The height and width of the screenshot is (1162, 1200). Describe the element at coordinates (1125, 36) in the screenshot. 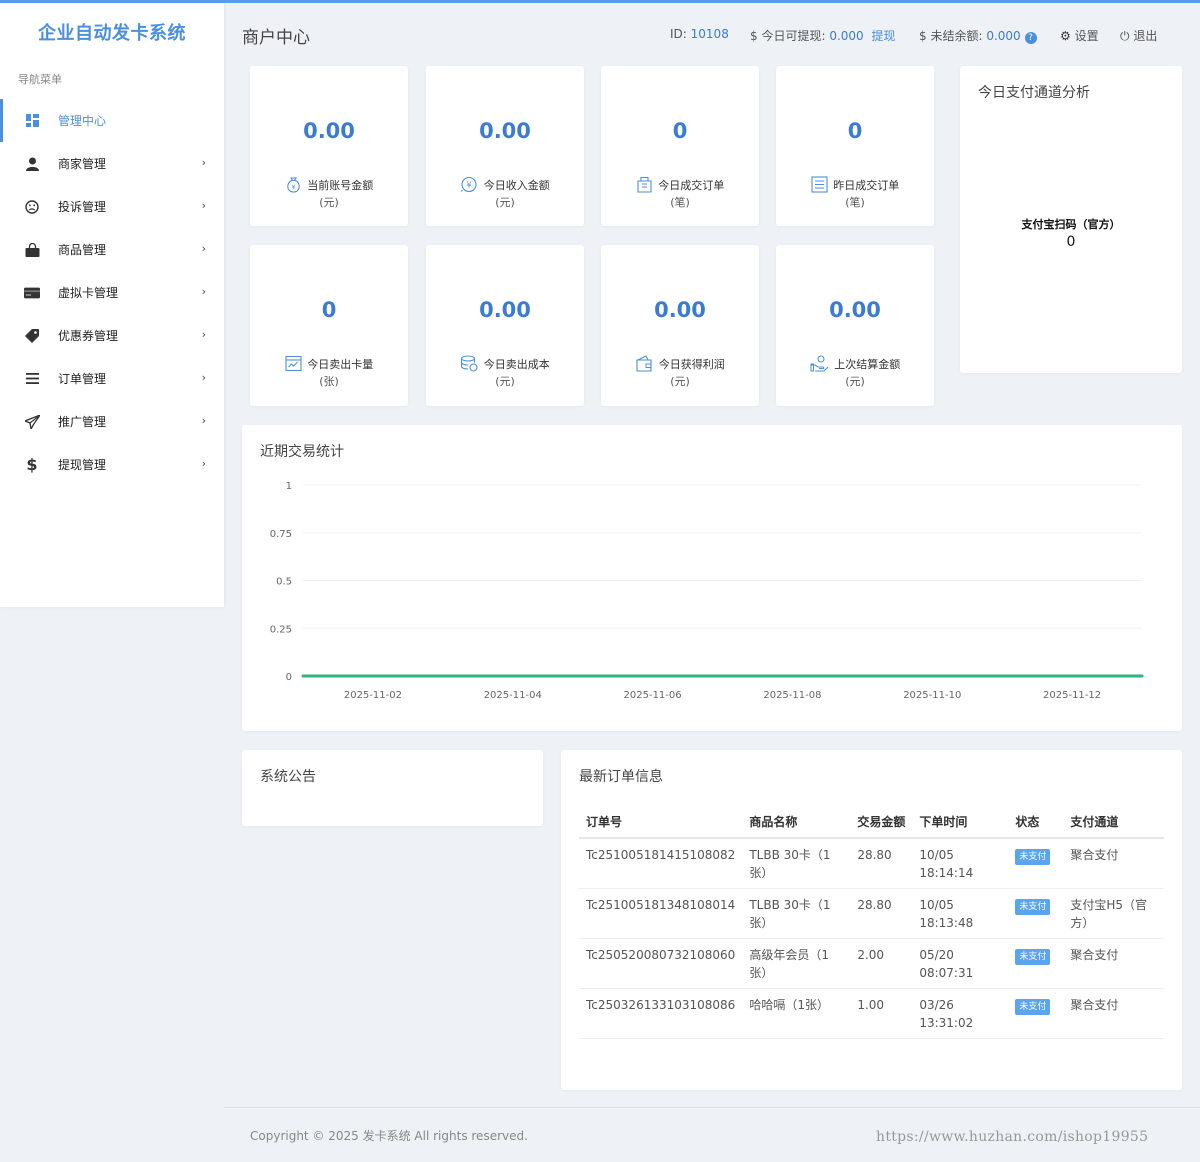

I see `power-icon: ⏻` at that location.